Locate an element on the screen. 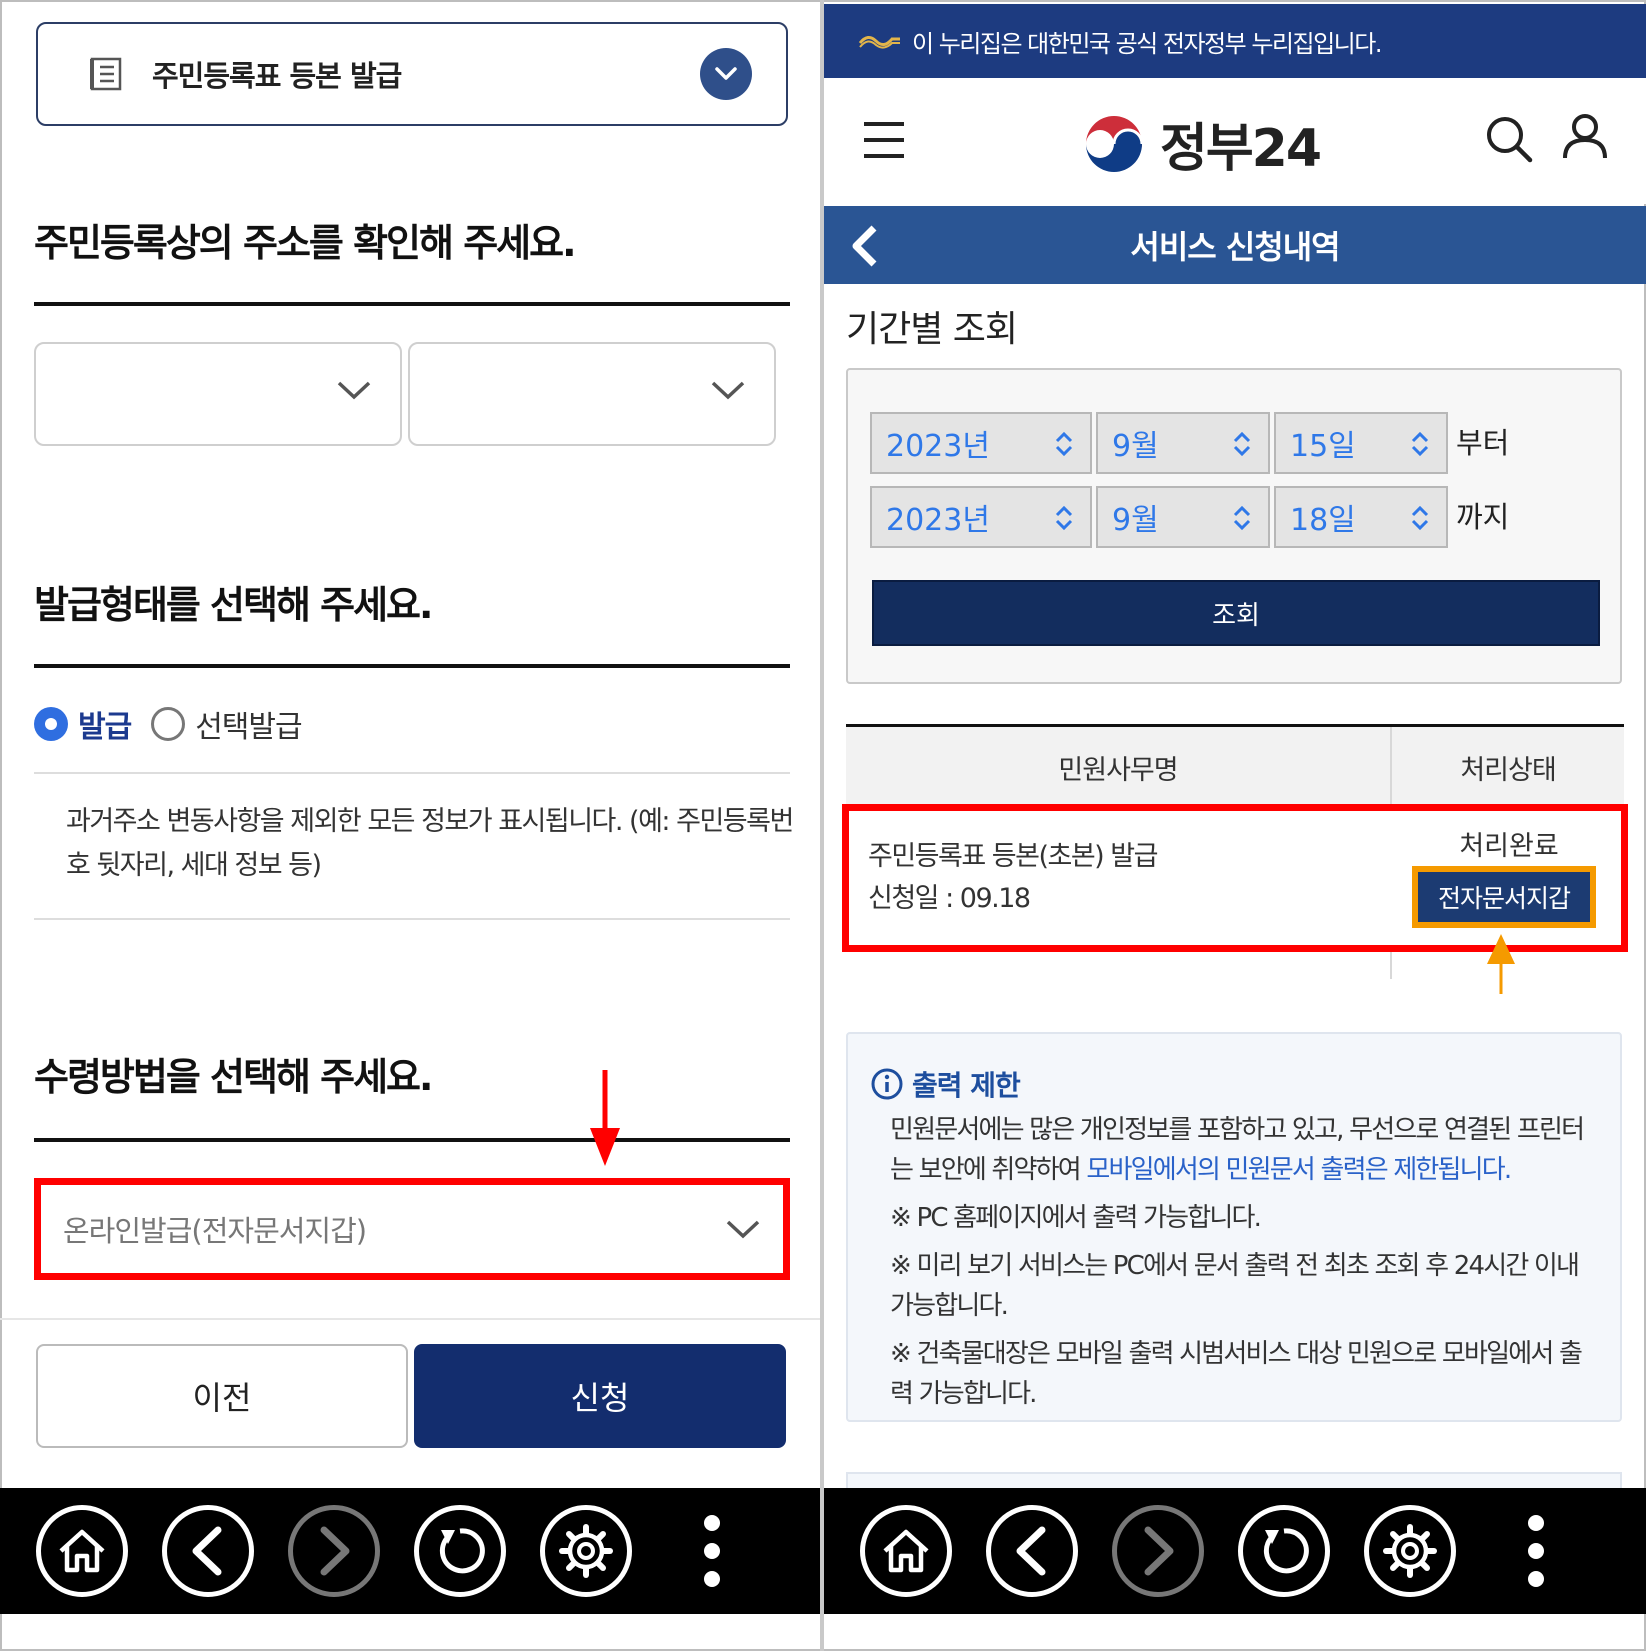 Image resolution: width=1646 pixels, height=1651 pixels. radio-selective-issue-label: 선택발급 is located at coordinates (248, 724).